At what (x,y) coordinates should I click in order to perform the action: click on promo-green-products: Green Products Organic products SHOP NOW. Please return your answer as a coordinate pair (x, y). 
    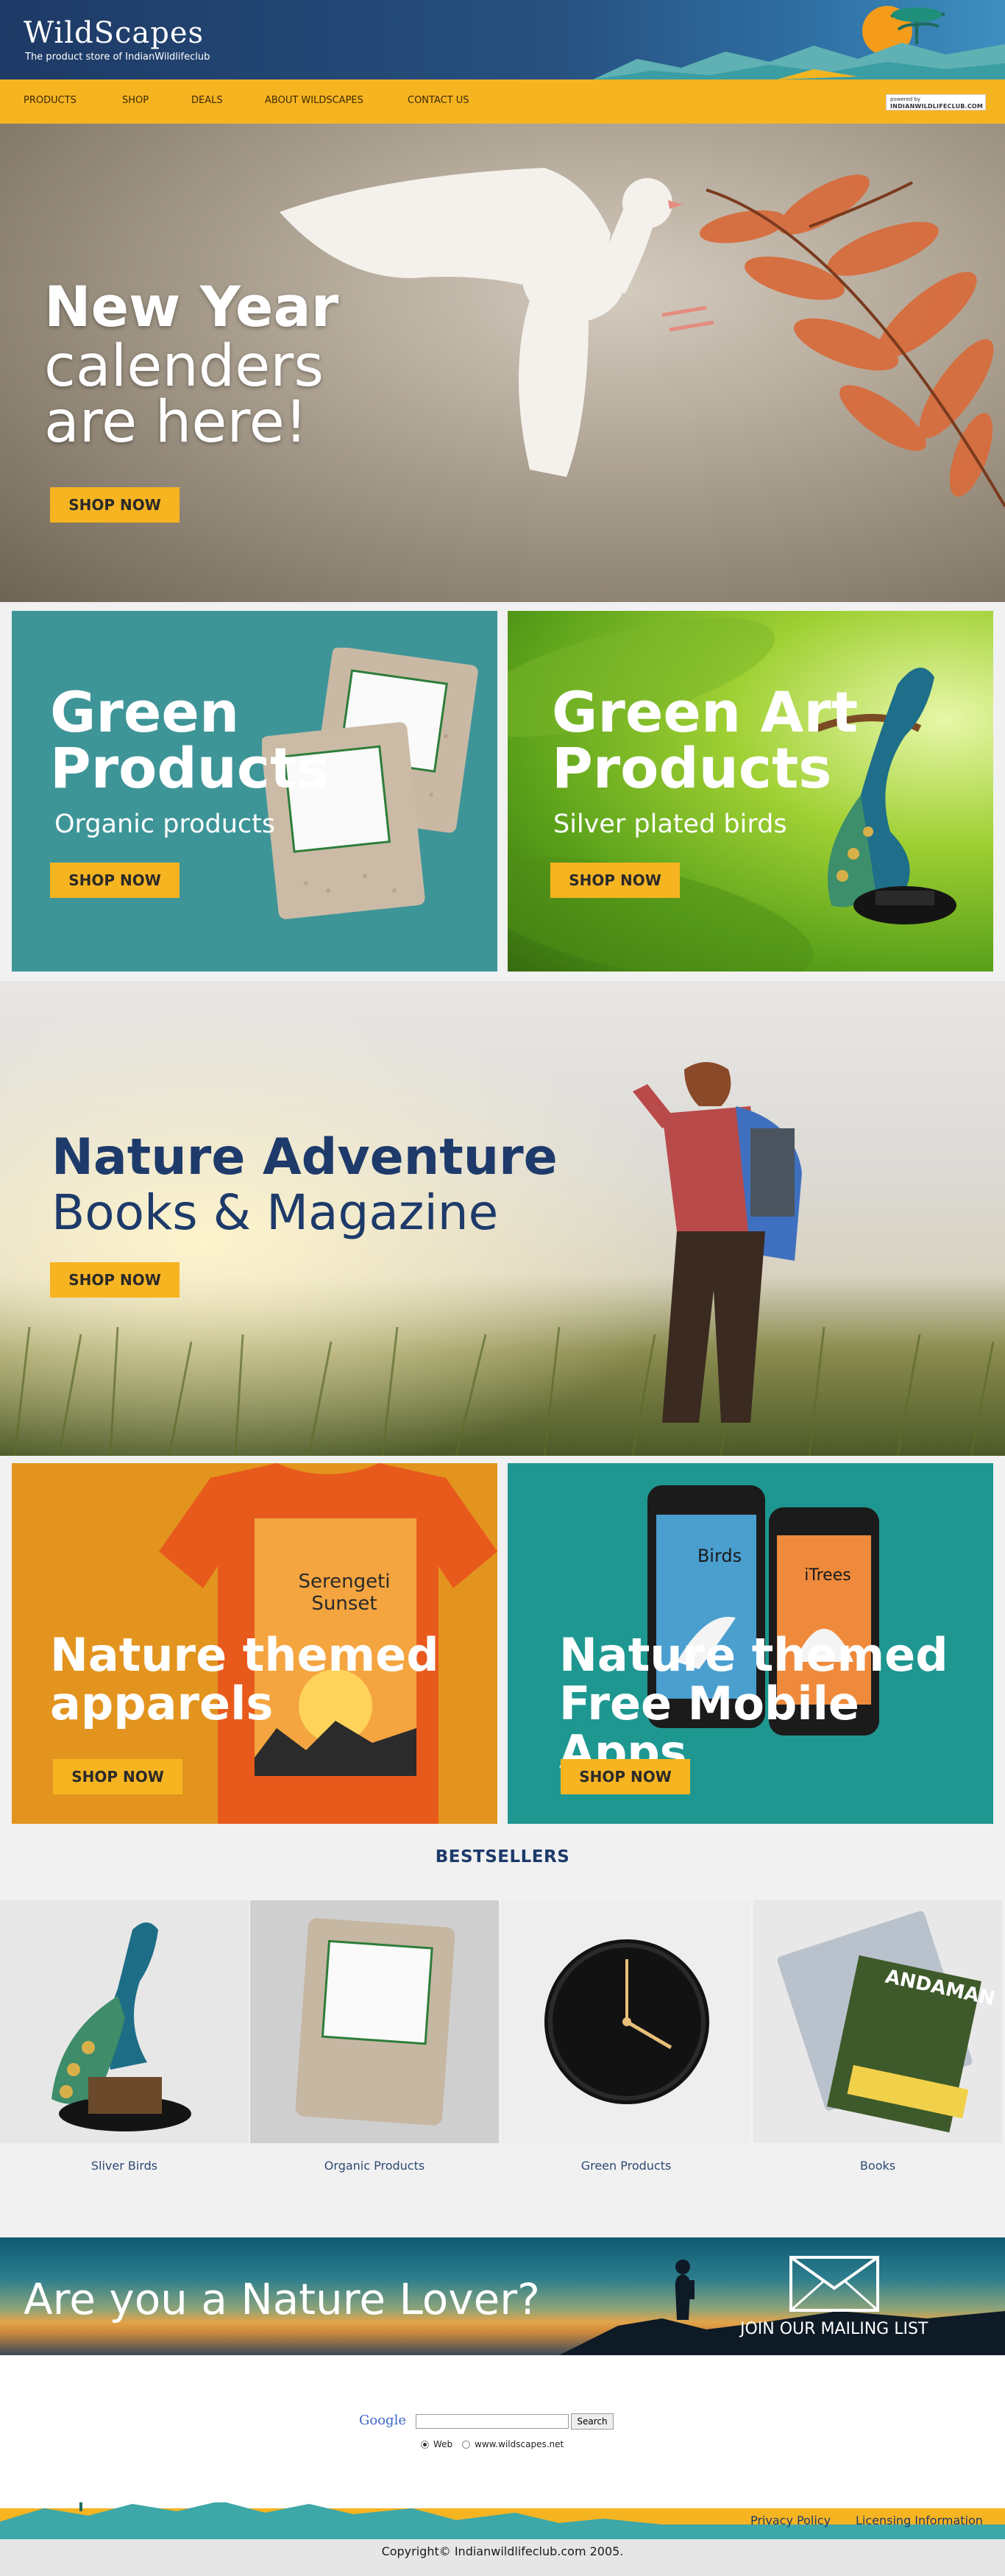
    Looking at the image, I should click on (254, 791).